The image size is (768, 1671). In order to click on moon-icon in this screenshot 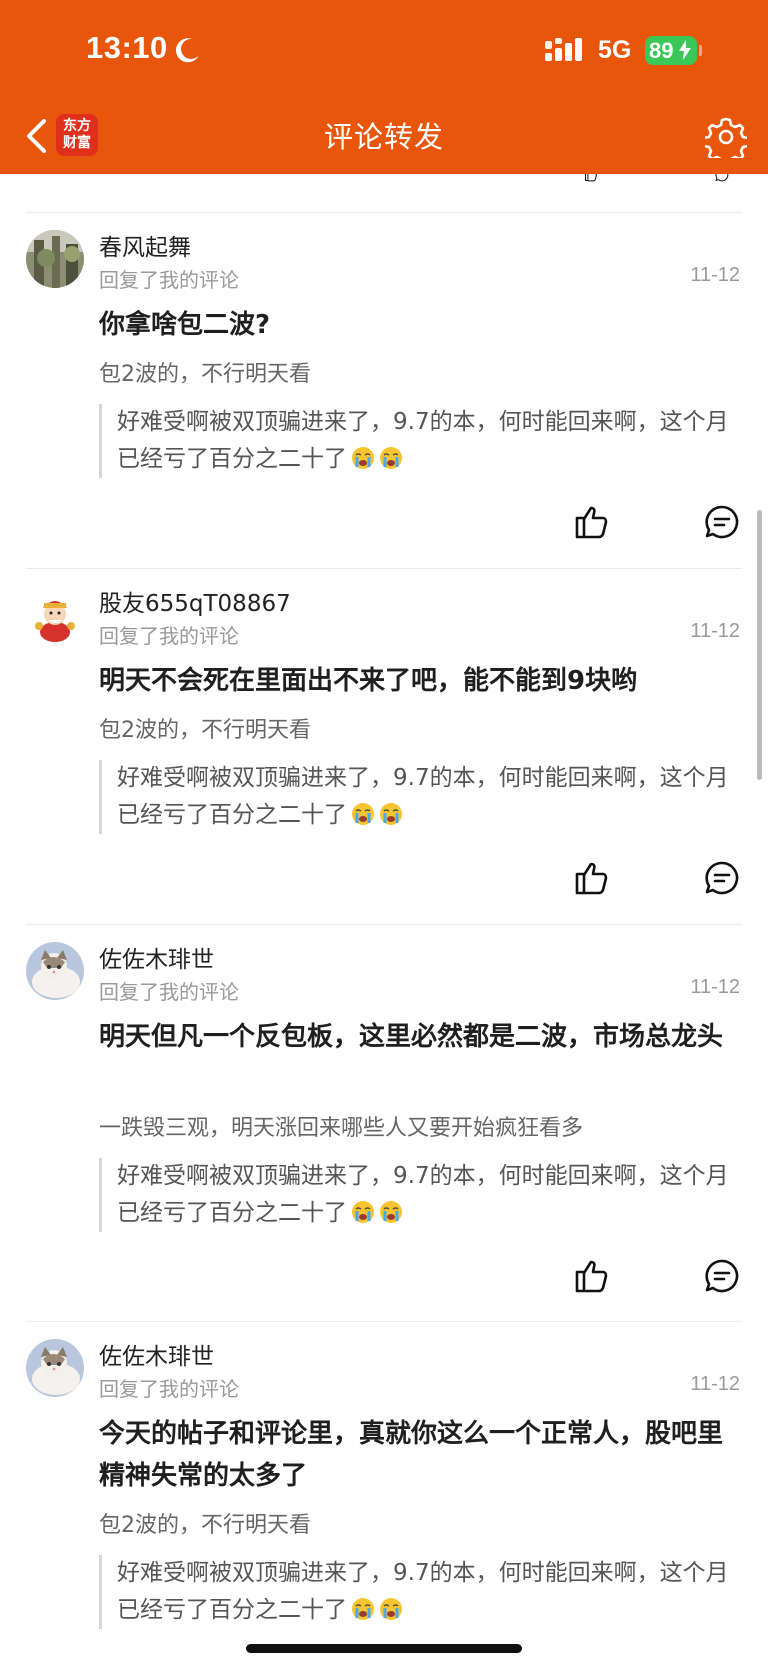, I will do `click(187, 50)`.